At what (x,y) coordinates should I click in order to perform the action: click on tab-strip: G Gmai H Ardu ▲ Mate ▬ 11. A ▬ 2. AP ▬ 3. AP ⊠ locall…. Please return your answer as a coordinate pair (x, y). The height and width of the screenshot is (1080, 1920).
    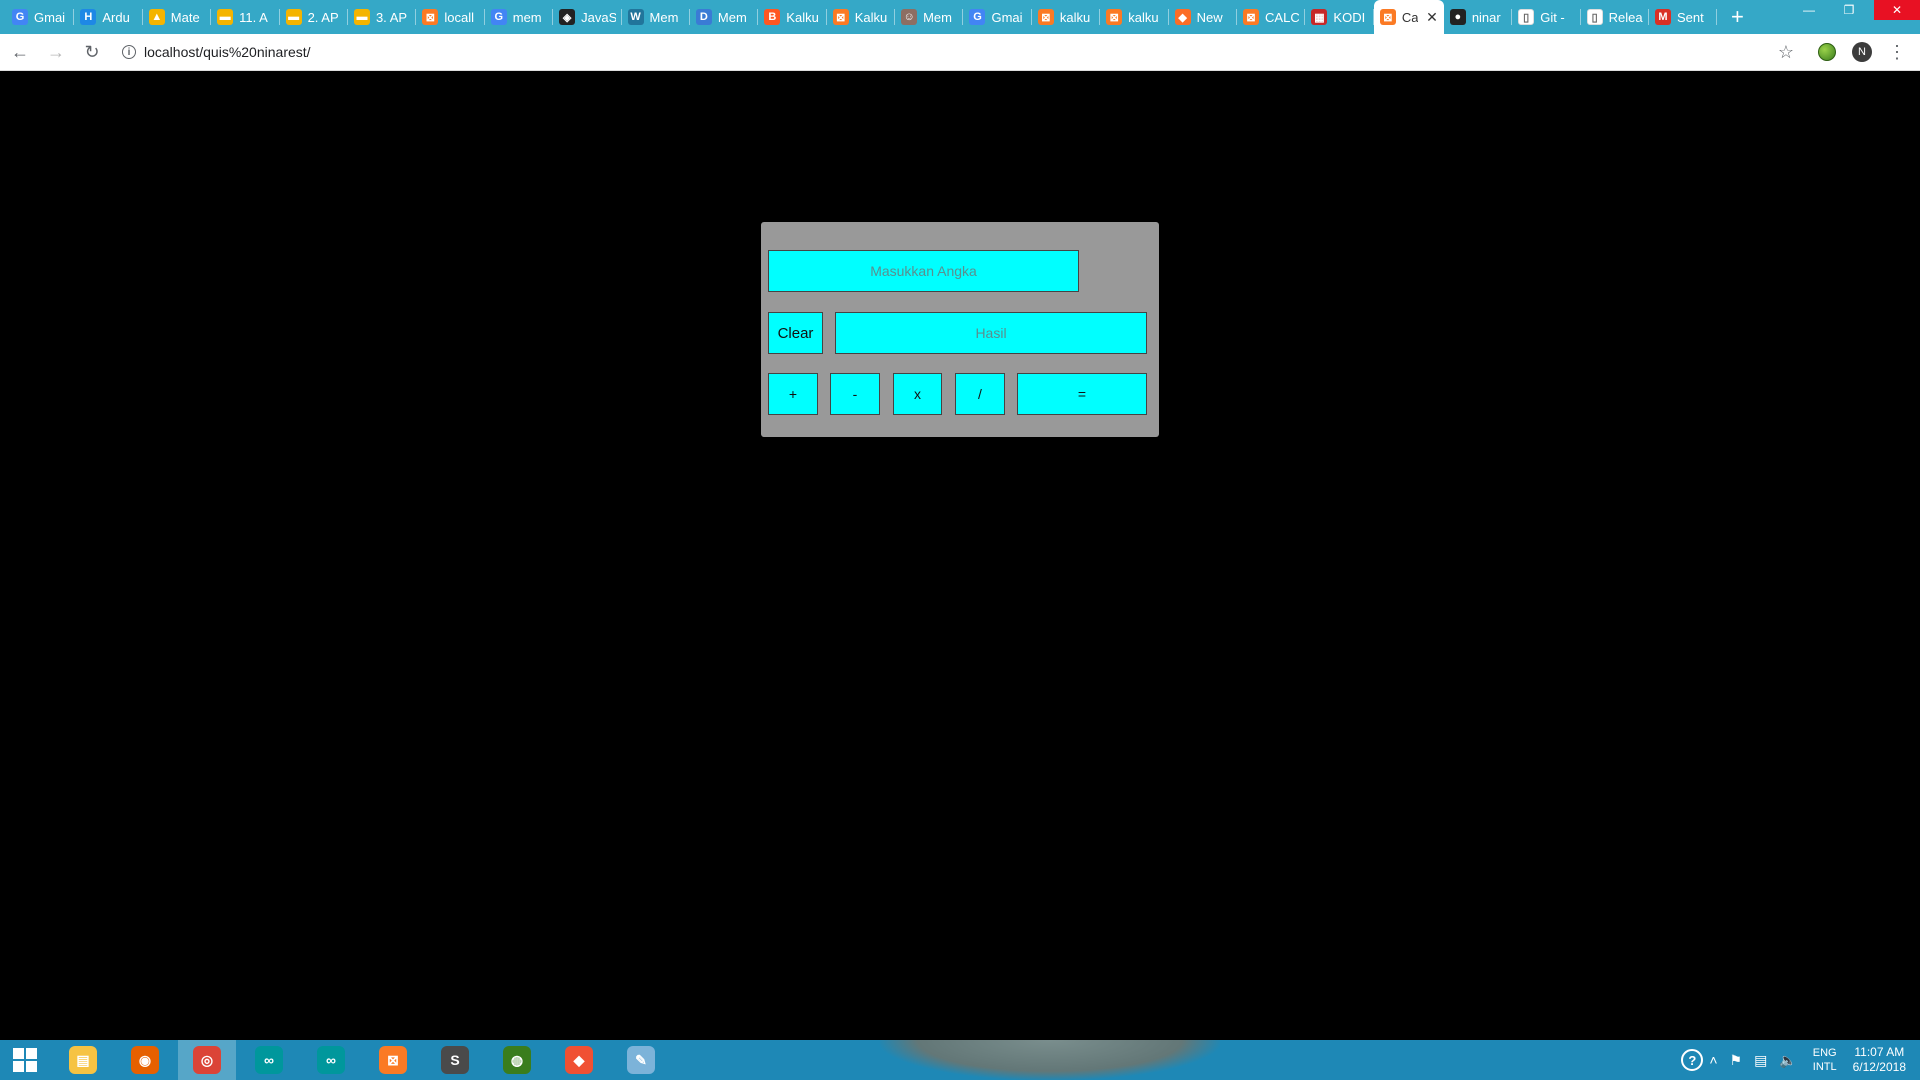
    Looking at the image, I should click on (960, 17).